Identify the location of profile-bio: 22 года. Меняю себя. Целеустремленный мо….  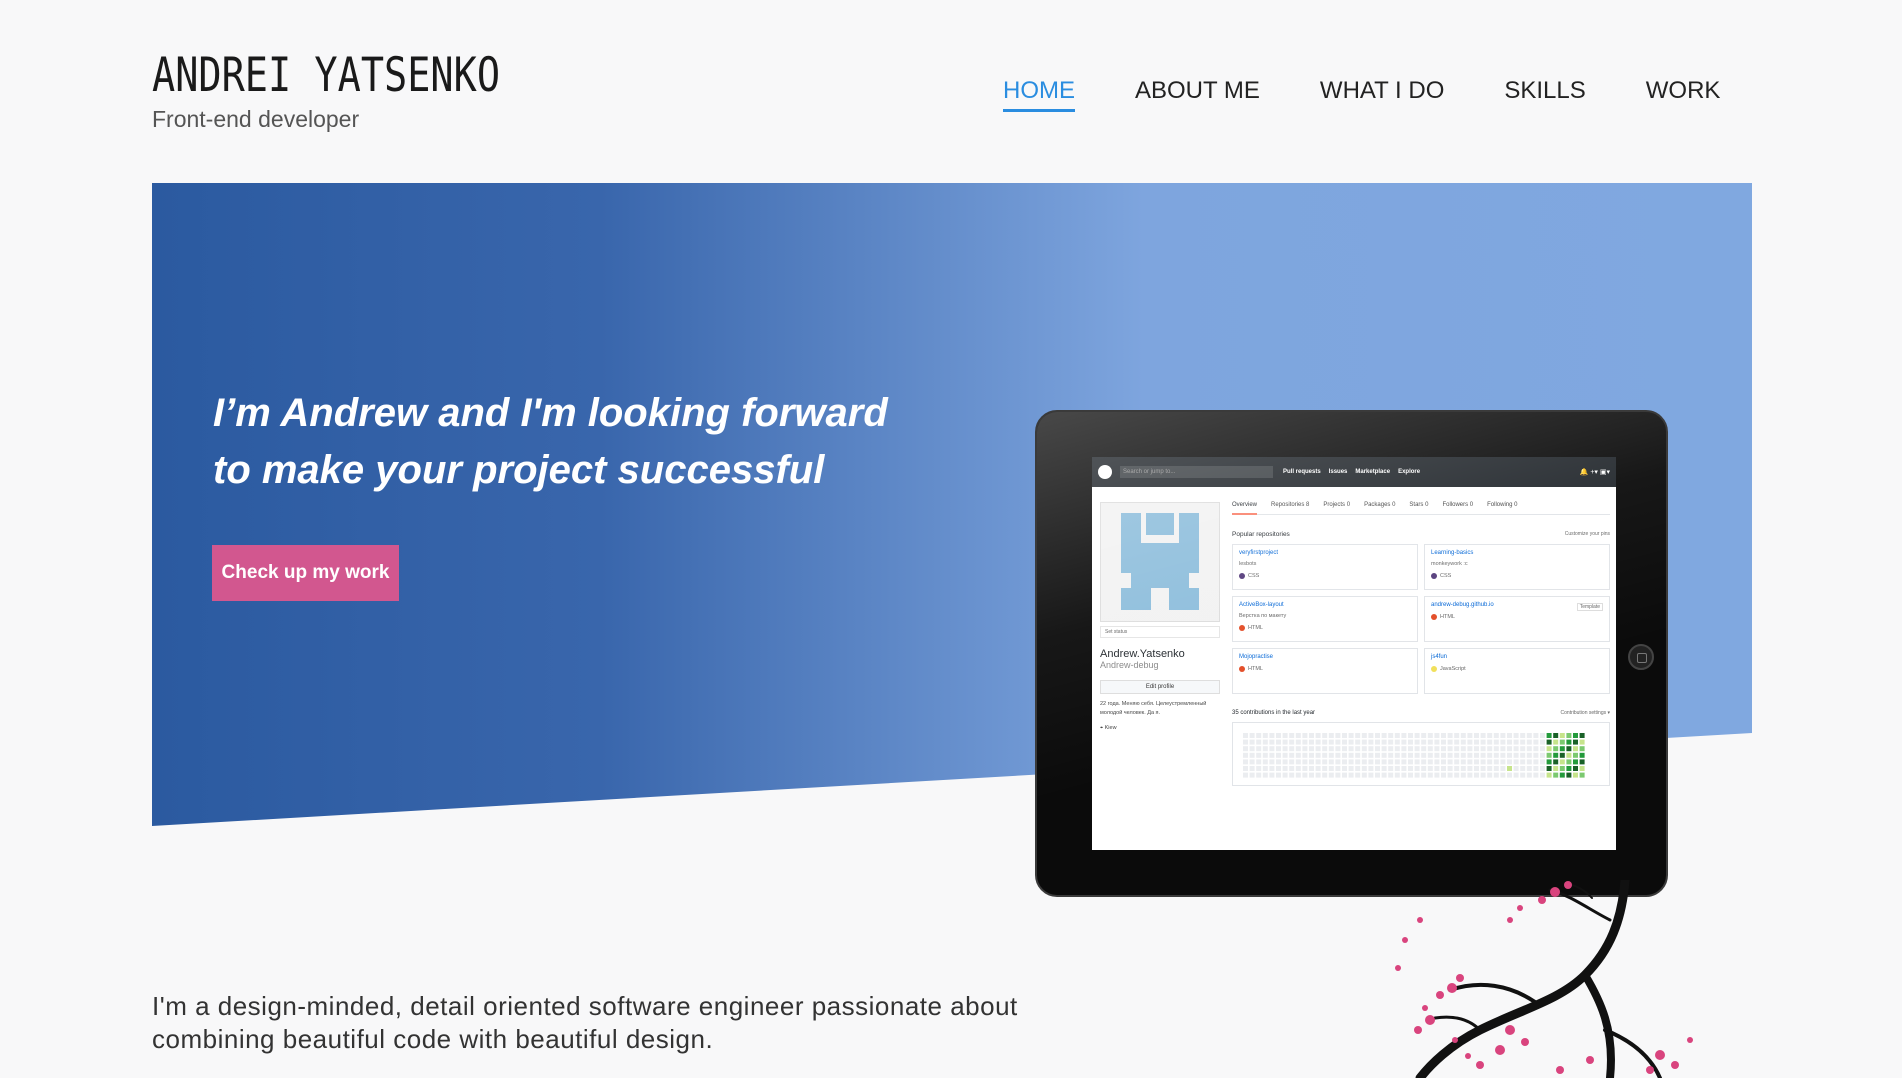
(1153, 708).